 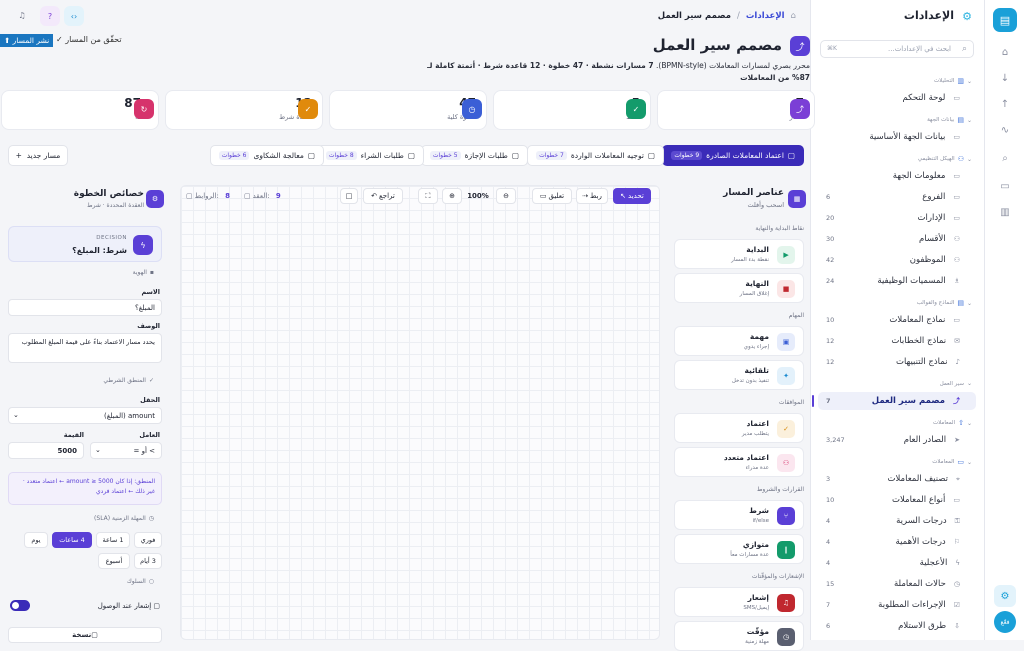 I want to click on group-templates: ⌄ ▤ النماذج والقوالب, so click(x=944, y=303).